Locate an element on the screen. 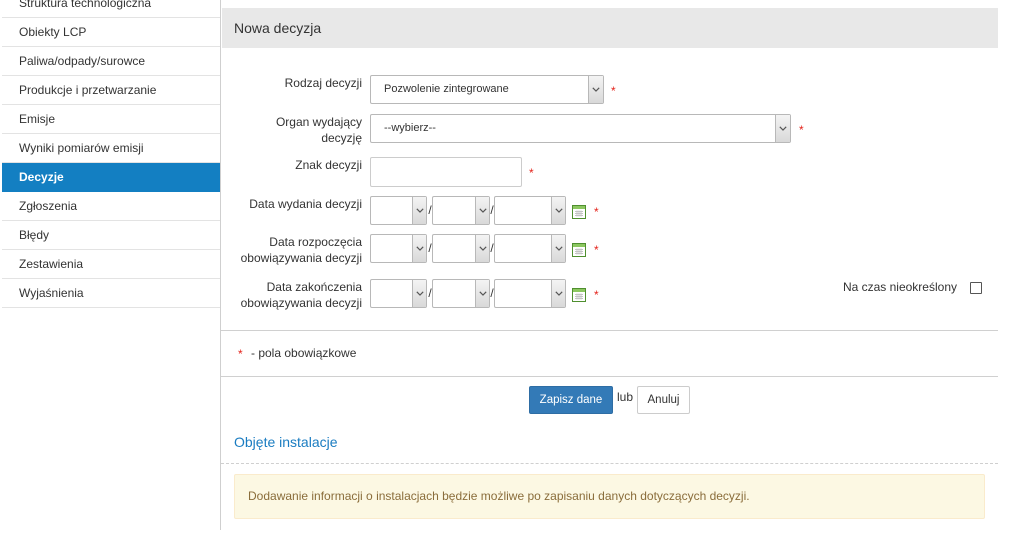  page-title: Nowa decyzja is located at coordinates (278, 28).